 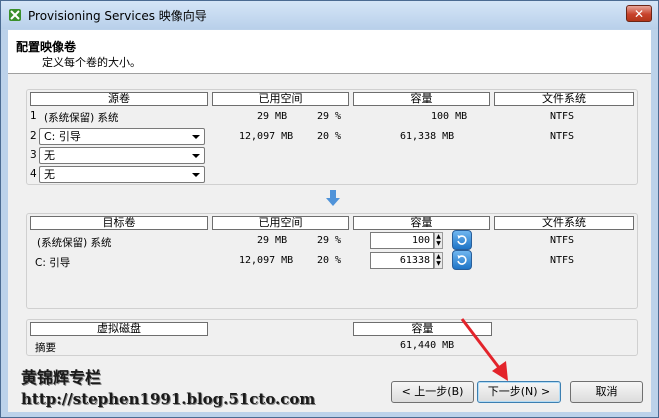 I want to click on row-index: 4, so click(x=33, y=174).